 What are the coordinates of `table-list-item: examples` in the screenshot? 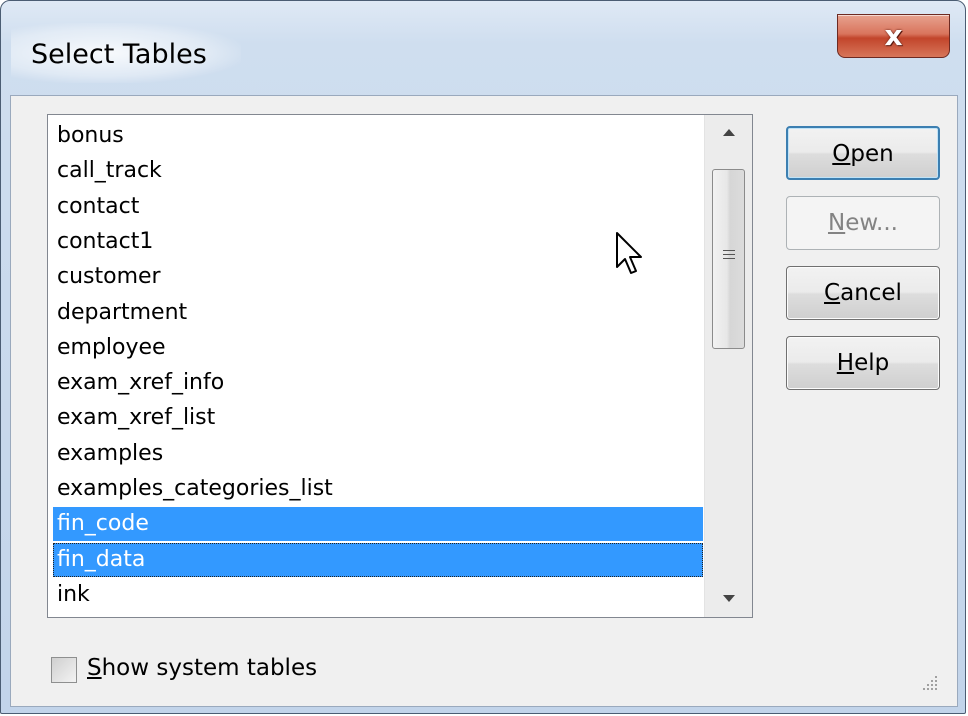 It's located at (378, 454).